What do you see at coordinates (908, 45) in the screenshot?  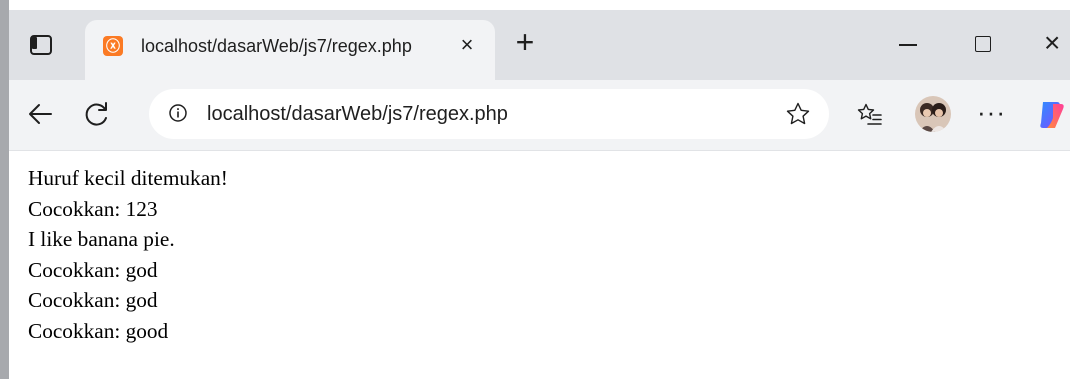 I see `minimize-icon` at bounding box center [908, 45].